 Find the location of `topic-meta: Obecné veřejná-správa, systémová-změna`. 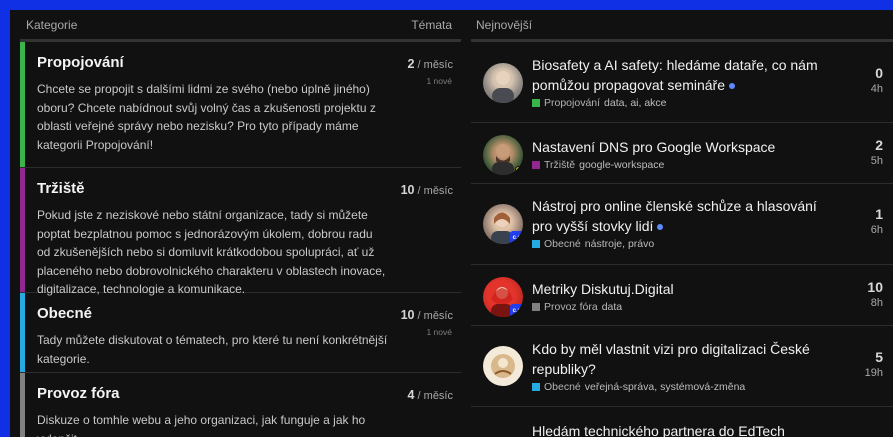

topic-meta: Obecné veřejná-správa, systémová-změna is located at coordinates (683, 387).